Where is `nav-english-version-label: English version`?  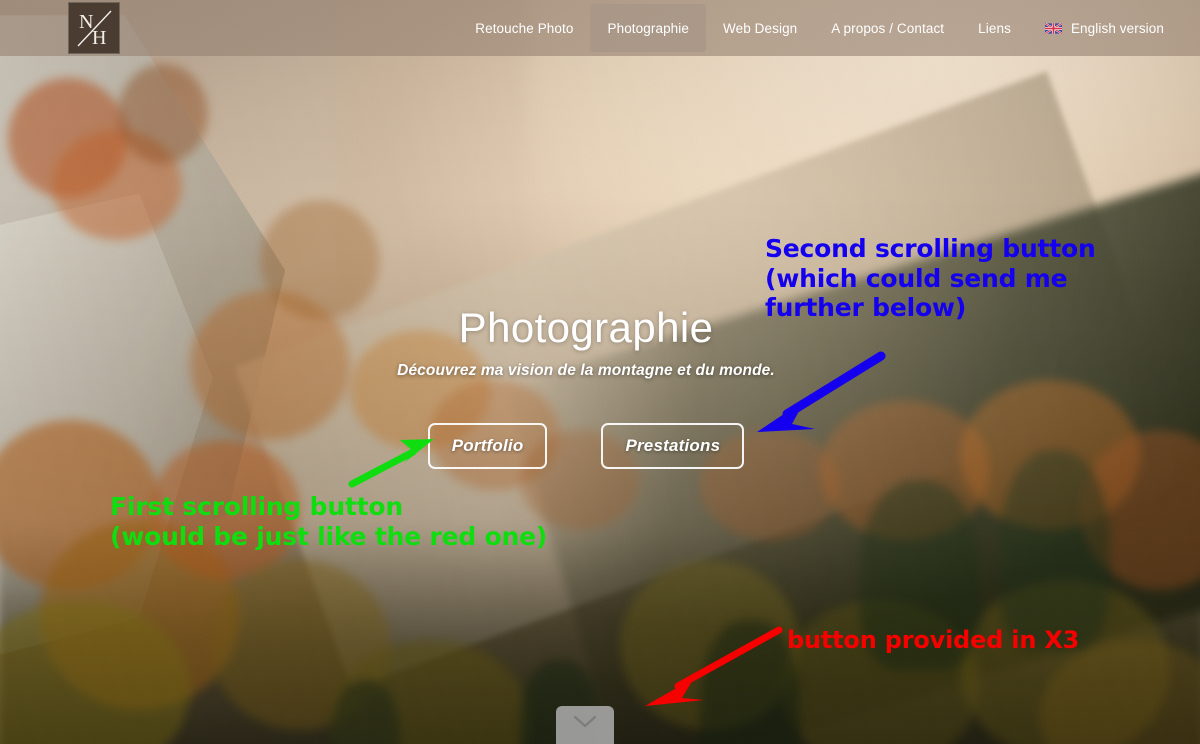 nav-english-version-label: English version is located at coordinates (1117, 28).